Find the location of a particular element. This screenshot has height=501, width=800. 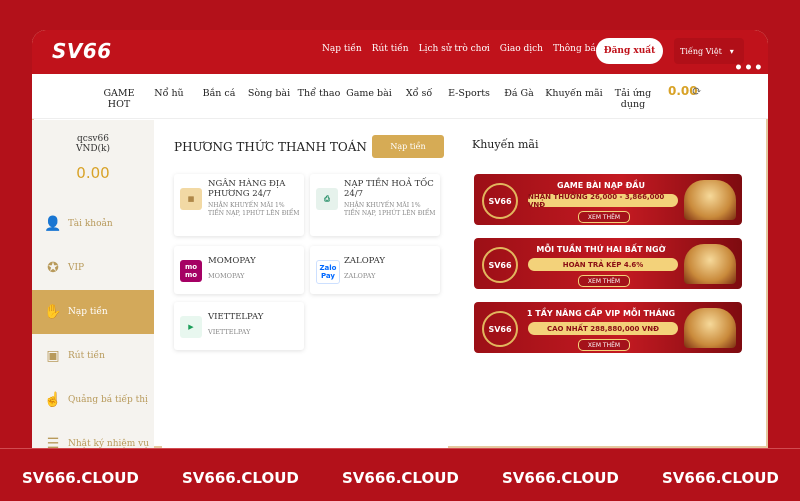

sidebar-item-tasks: ☰ Nhật ký nhiệm vụ is located at coordinates (93, 435).